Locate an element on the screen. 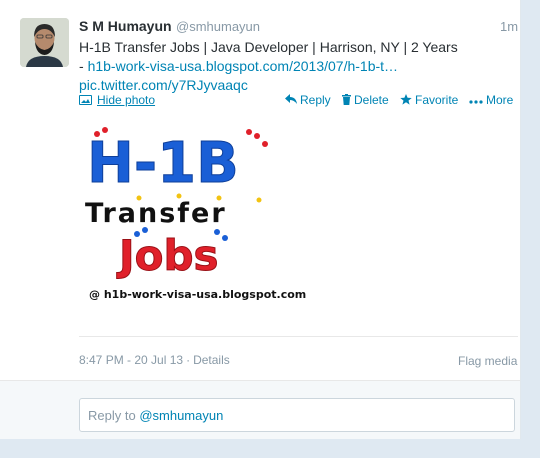  author-fullname: S M Humayun is located at coordinates (125, 26).